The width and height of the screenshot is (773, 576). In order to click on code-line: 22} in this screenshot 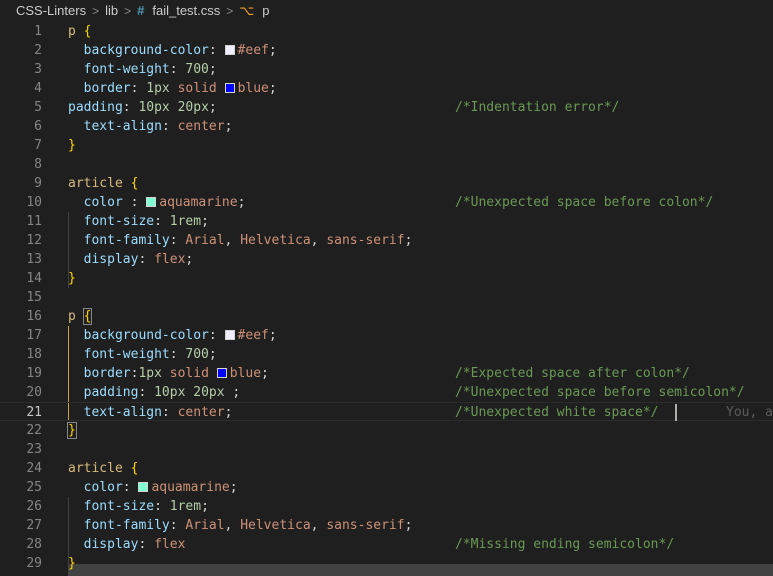, I will do `click(386, 430)`.